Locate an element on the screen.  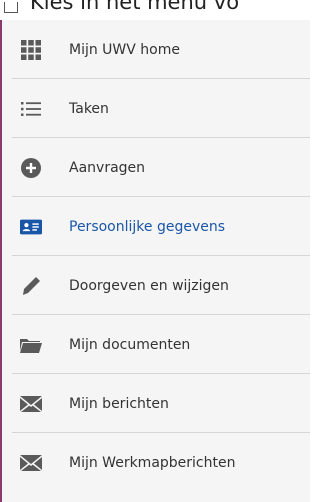
list-icon is located at coordinates (31, 109).